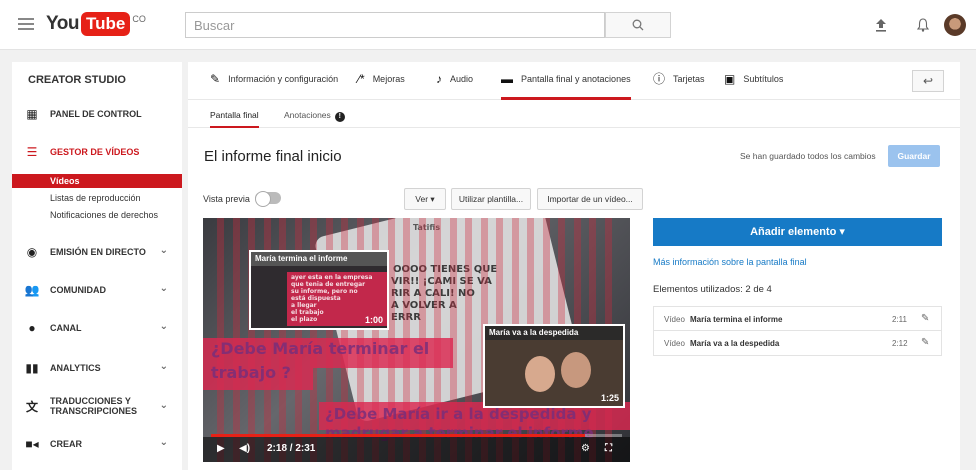 The image size is (976, 470). I want to click on upload-icon, so click(881, 25).